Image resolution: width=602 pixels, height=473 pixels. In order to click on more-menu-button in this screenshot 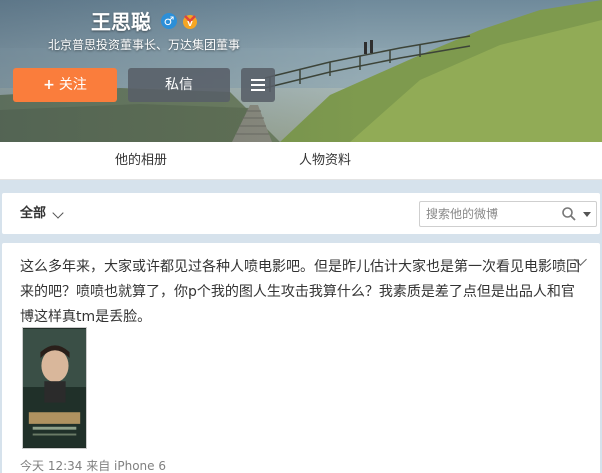, I will do `click(258, 85)`.